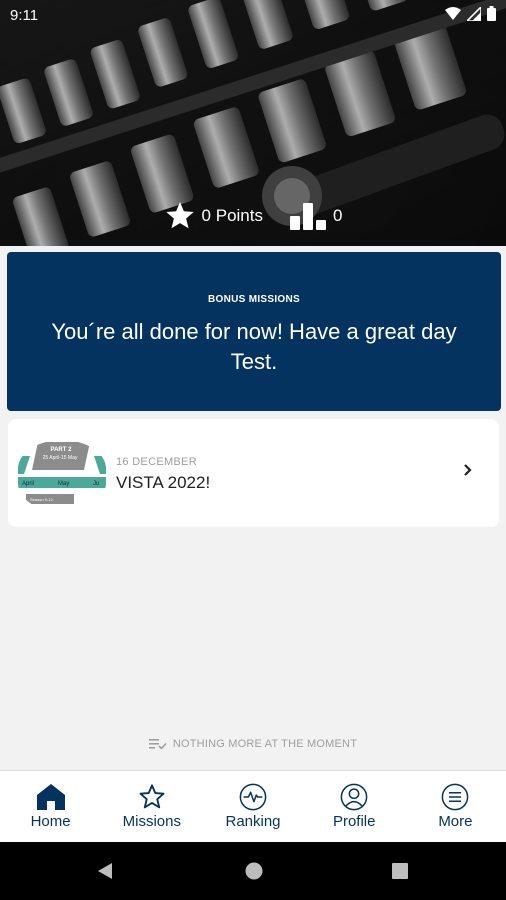 The width and height of the screenshot is (506, 900). I want to click on thumb-month-3: Ju, so click(96, 484).